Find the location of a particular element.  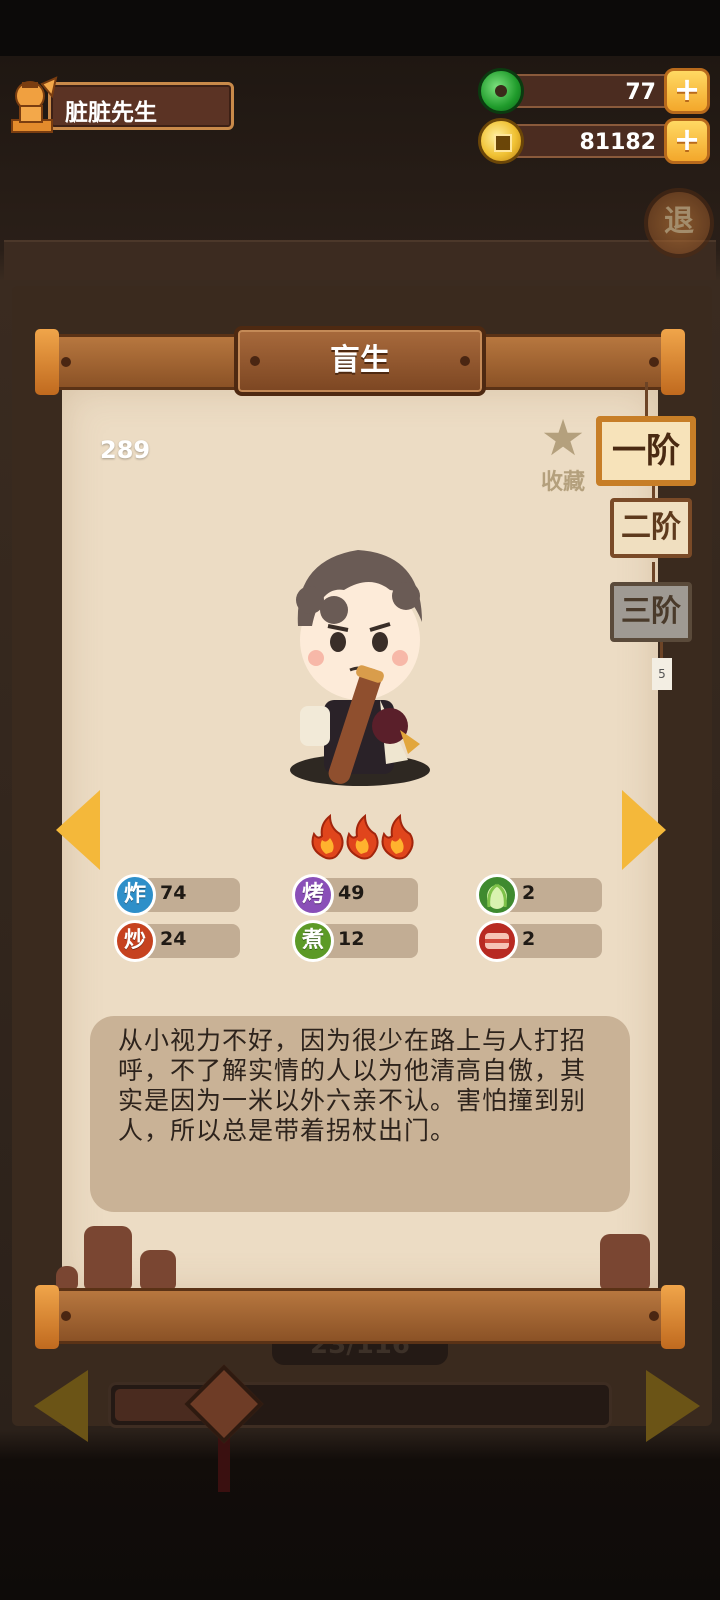

add-jade-button: + is located at coordinates (687, 91).